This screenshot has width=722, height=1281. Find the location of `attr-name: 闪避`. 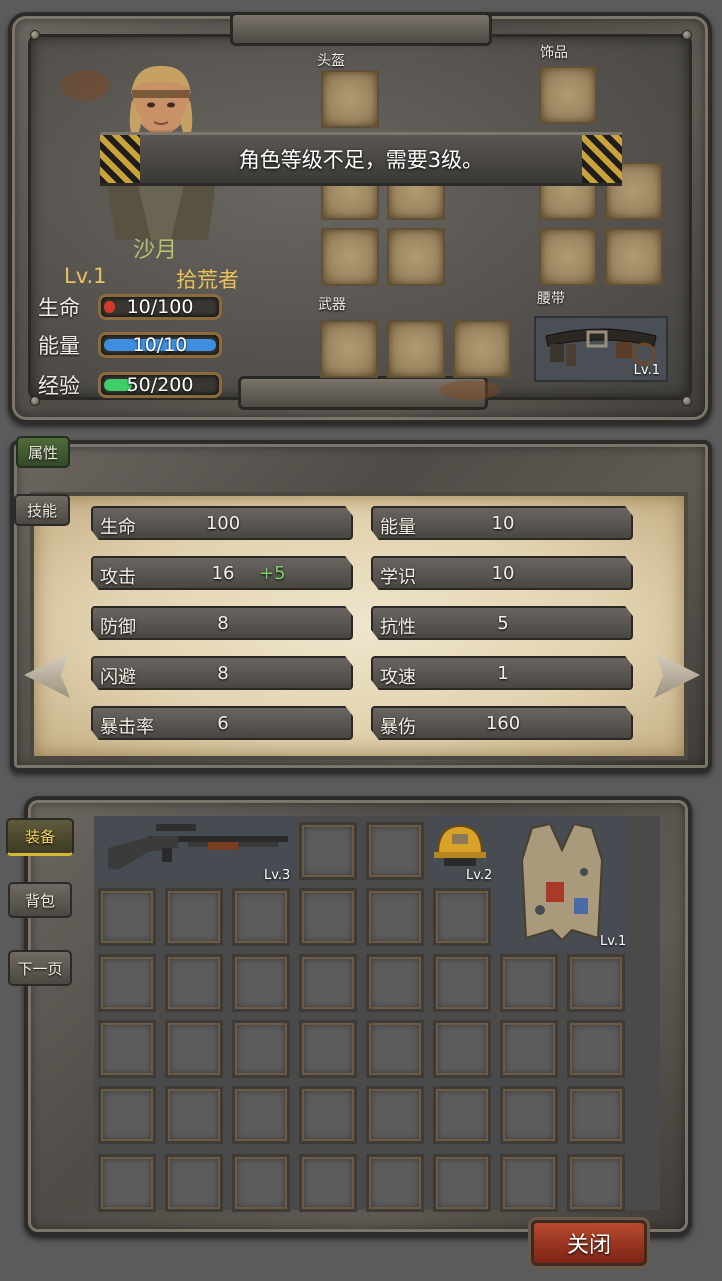

attr-name: 闪避 is located at coordinates (118, 677).